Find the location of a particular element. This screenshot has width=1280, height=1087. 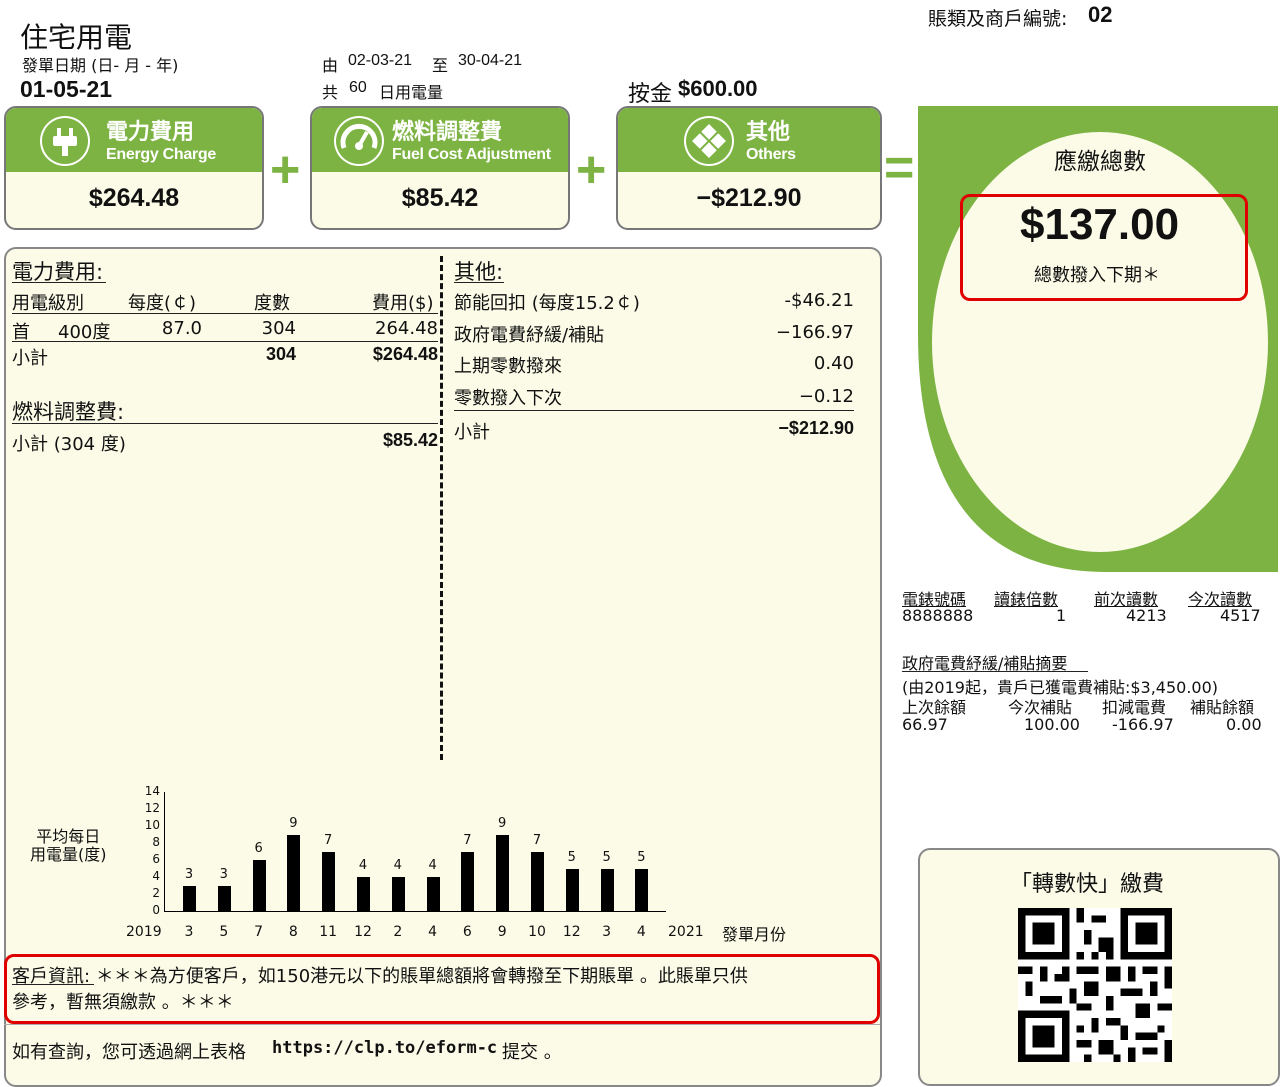

chart-y-tick: 8 is located at coordinates (156, 842).